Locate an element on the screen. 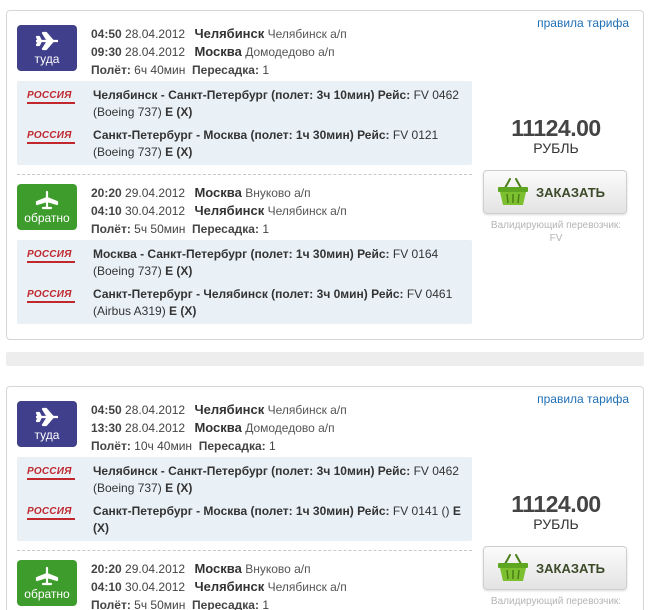  flight-summary: Полёт: 5ч 50мин Пересадка: 1 is located at coordinates (219, 603).